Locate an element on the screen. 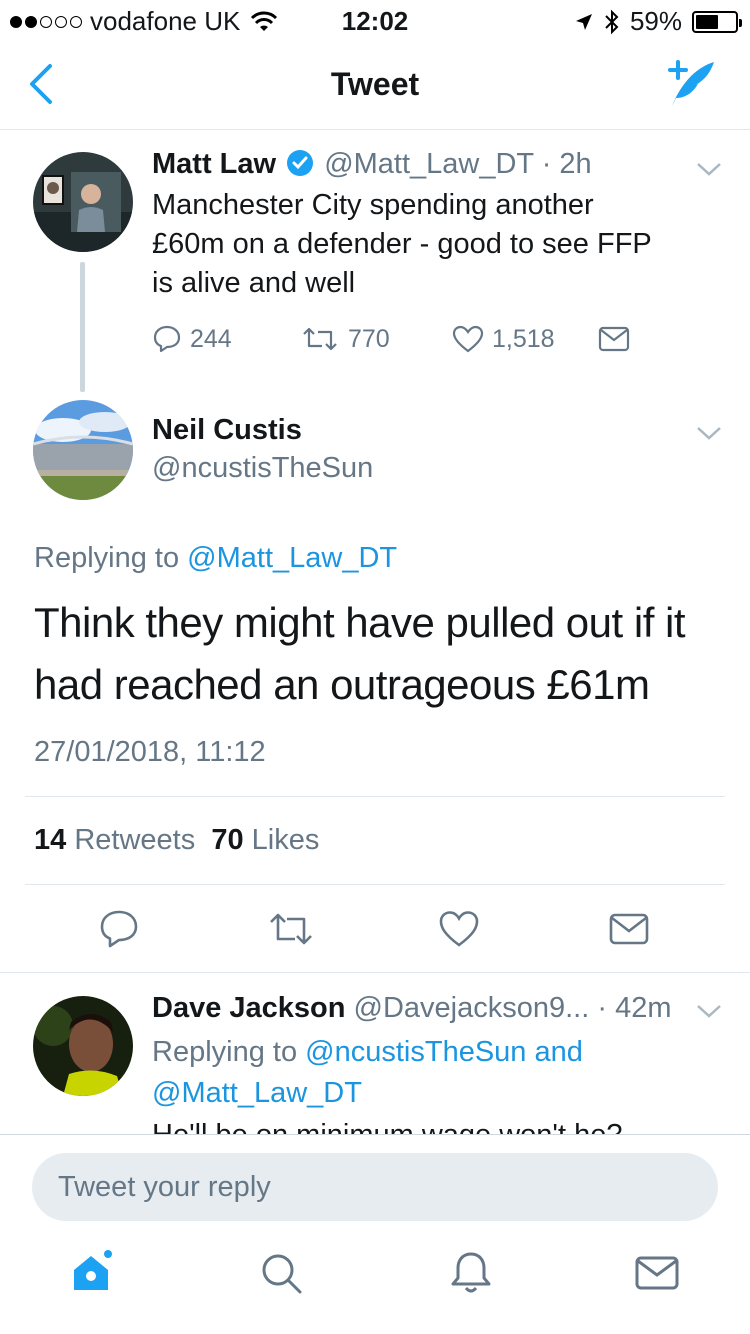  verified-badge-icon is located at coordinates (300, 163).